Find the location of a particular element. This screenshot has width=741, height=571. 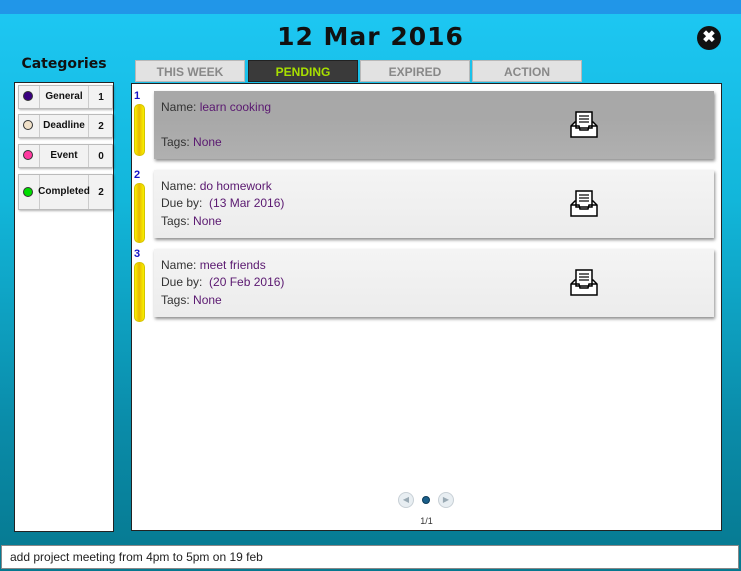

task-name: meet friends is located at coordinates (232, 265).